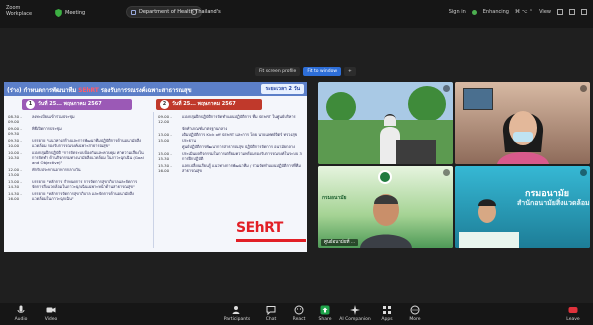 Image resolution: width=593 pixels, height=325 pixels. I want to click on more-dots-icon, so click(415, 310).